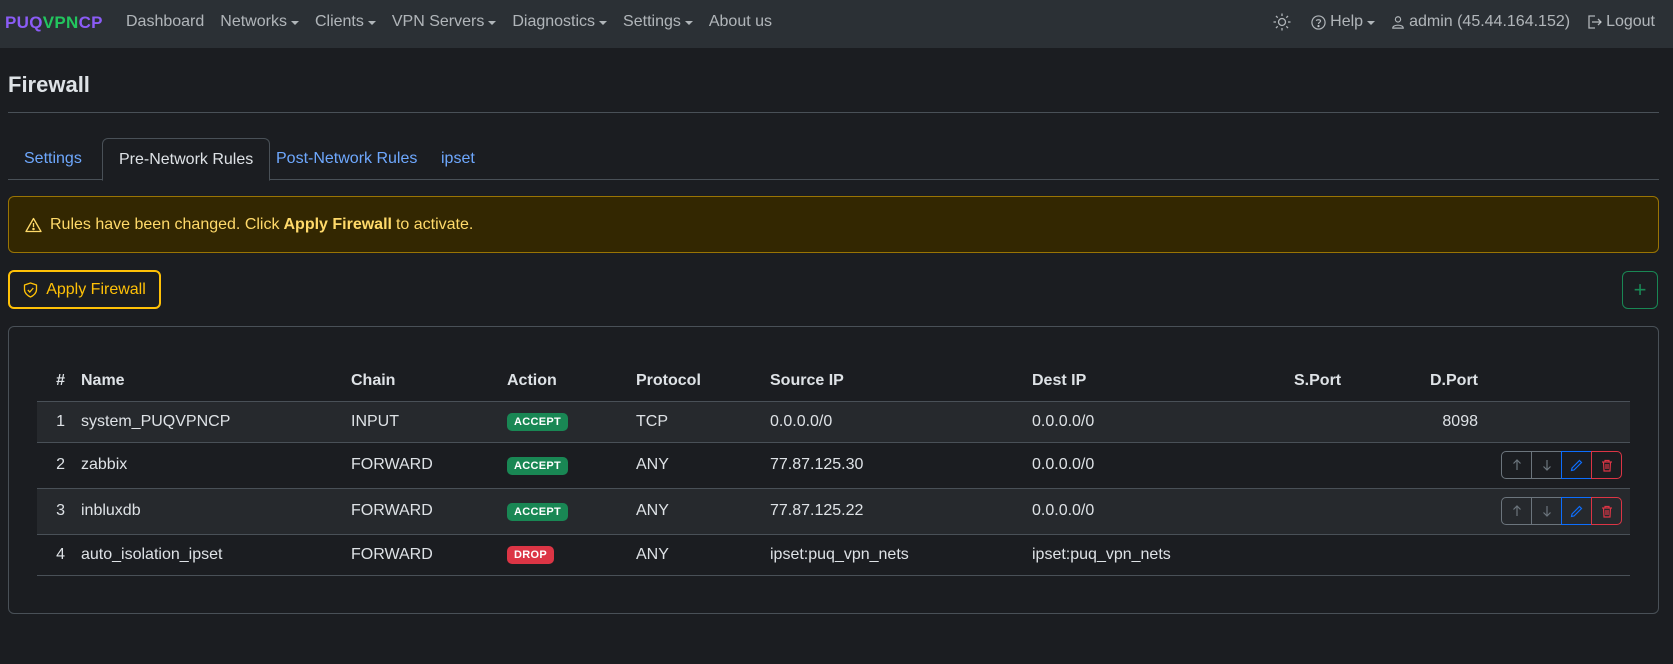 The image size is (1673, 664). I want to click on nav-vpn-servers: VPN Servers, so click(444, 22).